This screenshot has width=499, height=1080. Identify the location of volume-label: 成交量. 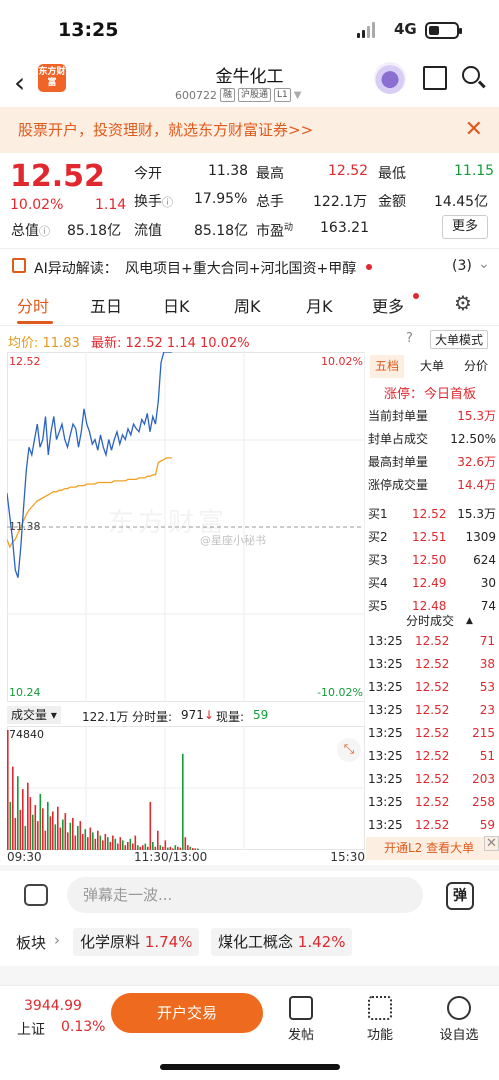
(29, 715).